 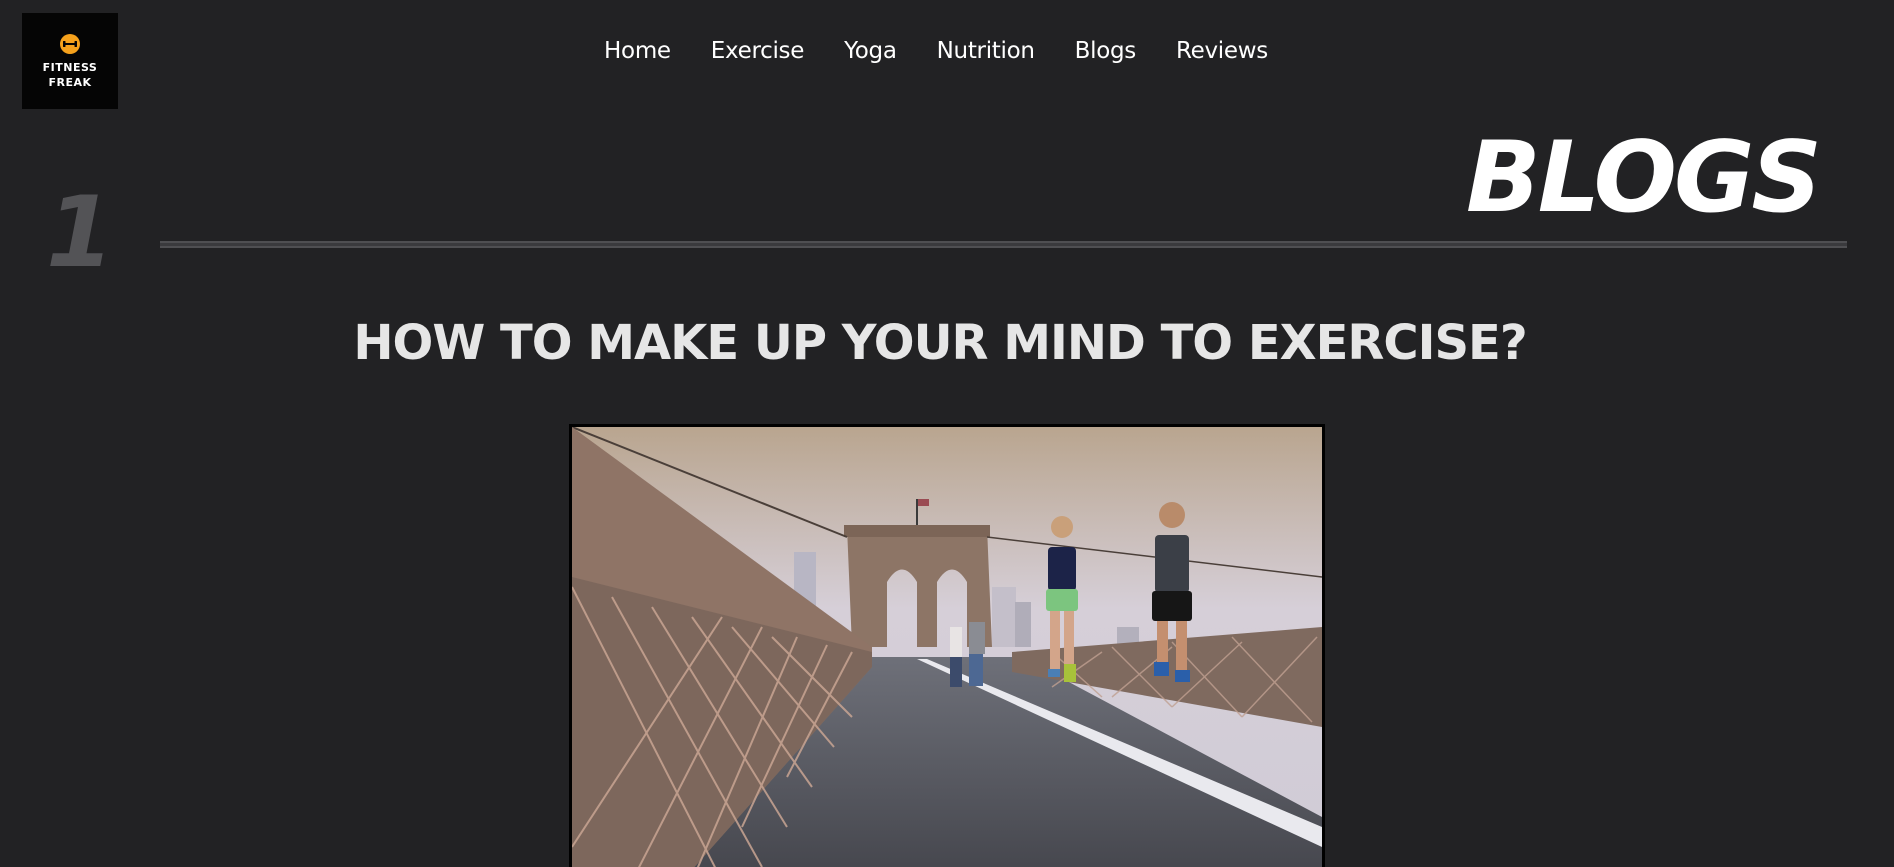 I want to click on nav-item-exercise: Exercise, so click(x=758, y=51).